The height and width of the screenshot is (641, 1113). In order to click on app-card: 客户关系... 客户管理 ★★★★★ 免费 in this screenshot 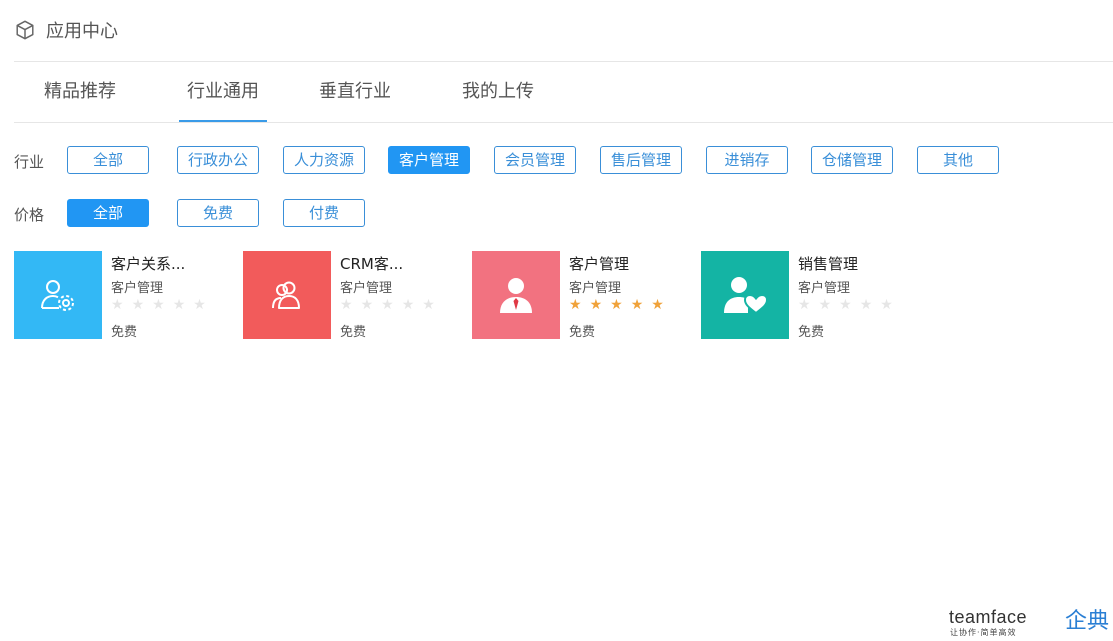, I will do `click(124, 296)`.